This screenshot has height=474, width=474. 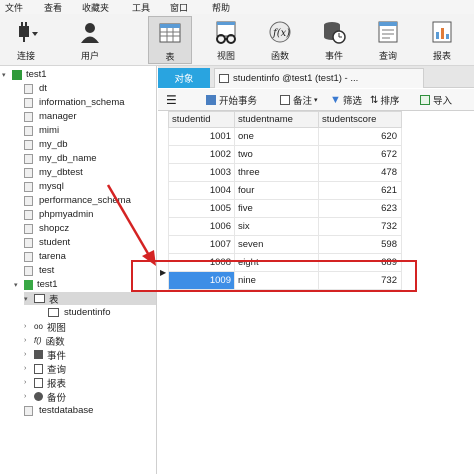 I want to click on table-row: 1002 two 672, so click(x=285, y=154).